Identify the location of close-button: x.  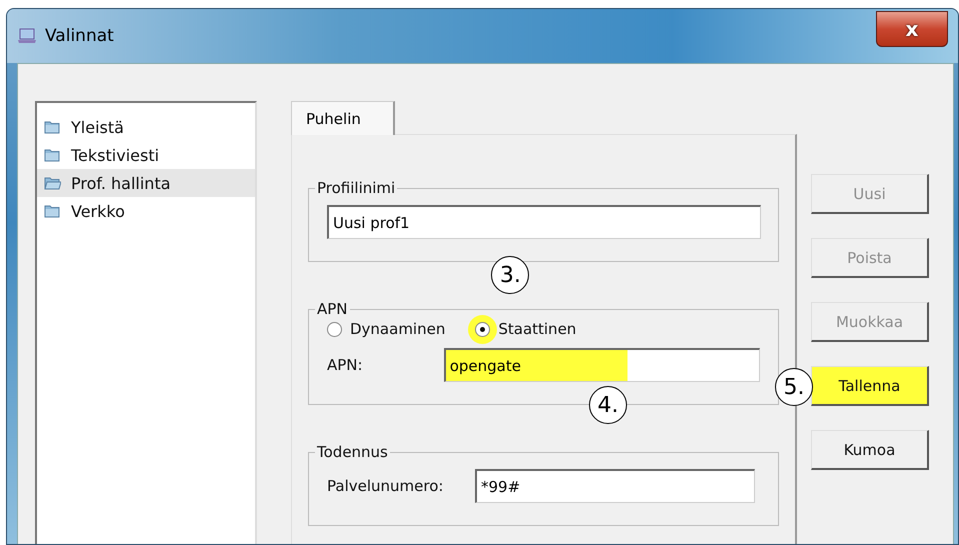
(912, 29).